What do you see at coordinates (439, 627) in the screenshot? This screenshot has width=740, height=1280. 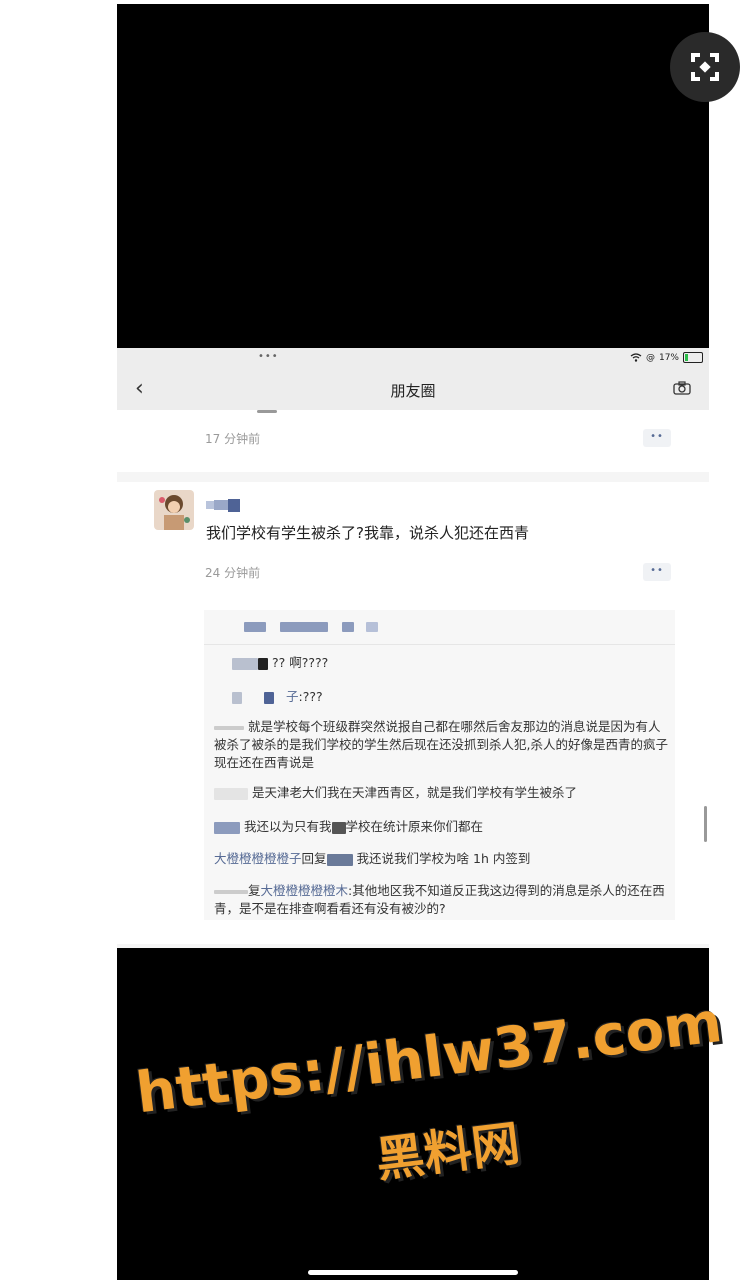 I see `likes-row` at bounding box center [439, 627].